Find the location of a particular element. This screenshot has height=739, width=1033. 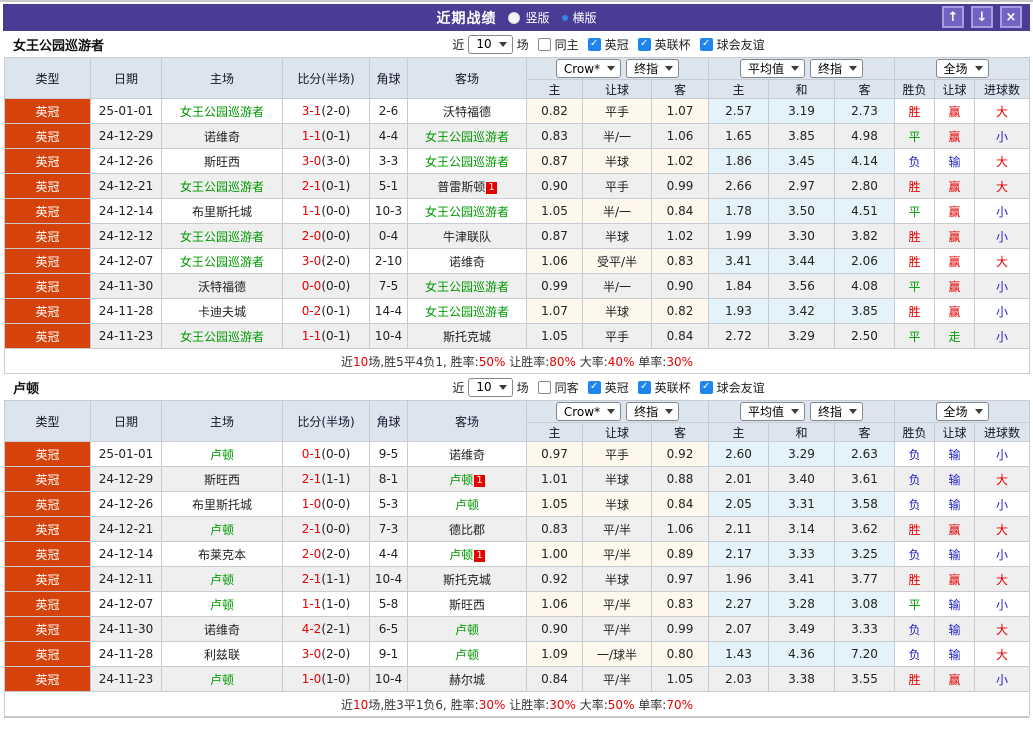

same-away-checkbox is located at coordinates (544, 387).